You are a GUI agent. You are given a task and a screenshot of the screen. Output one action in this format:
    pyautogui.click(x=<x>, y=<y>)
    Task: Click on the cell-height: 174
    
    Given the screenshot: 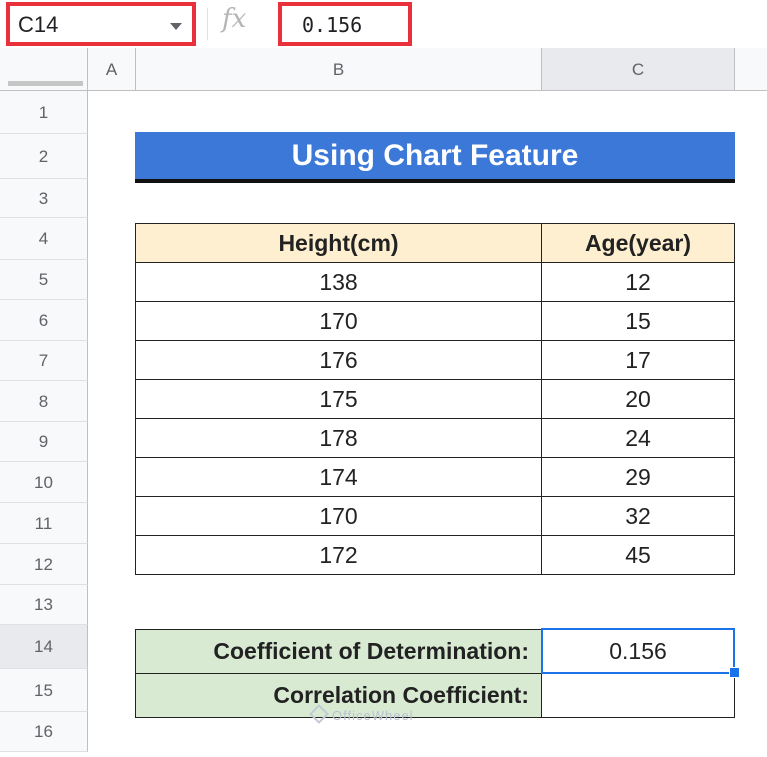 What is the action you would take?
    pyautogui.click(x=338, y=477)
    